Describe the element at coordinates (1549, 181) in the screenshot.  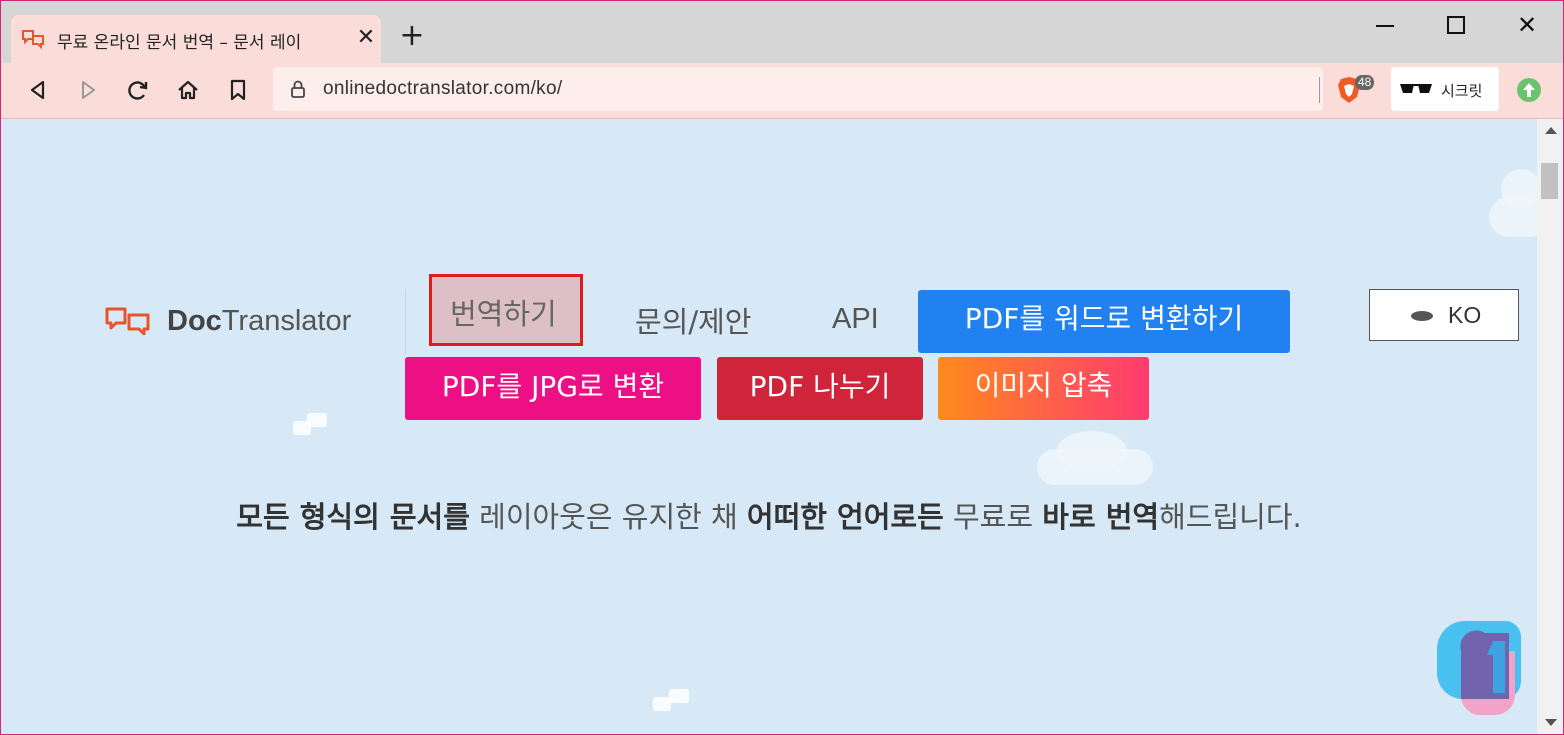
I see `scroll-thumb` at that location.